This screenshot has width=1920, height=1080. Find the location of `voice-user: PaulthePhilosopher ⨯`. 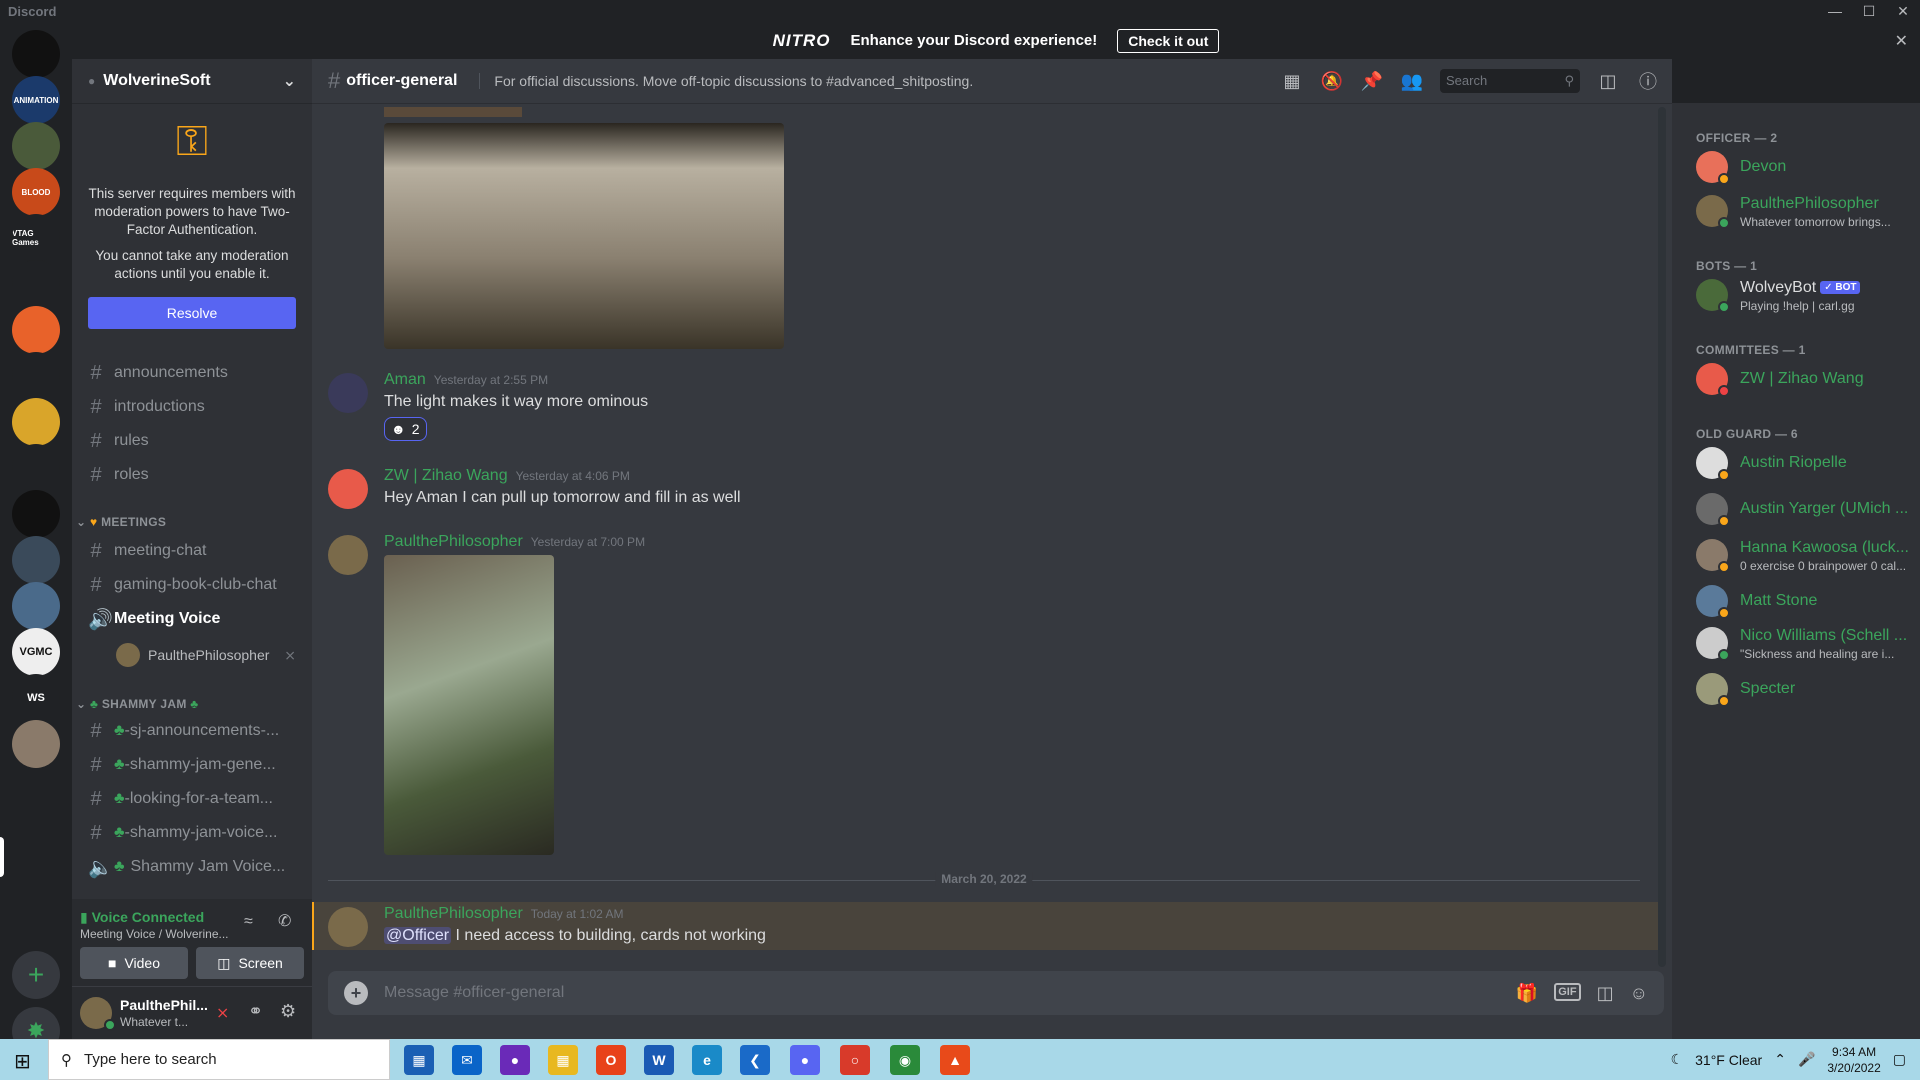

voice-user: PaulthePhilosopher ⨯ is located at coordinates (206, 655).